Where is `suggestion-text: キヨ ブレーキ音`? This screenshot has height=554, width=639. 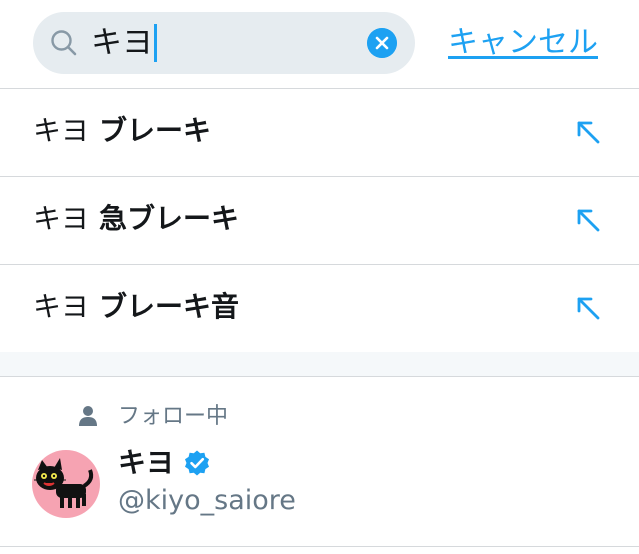 suggestion-text: キヨ ブレーキ音 is located at coordinates (136, 307).